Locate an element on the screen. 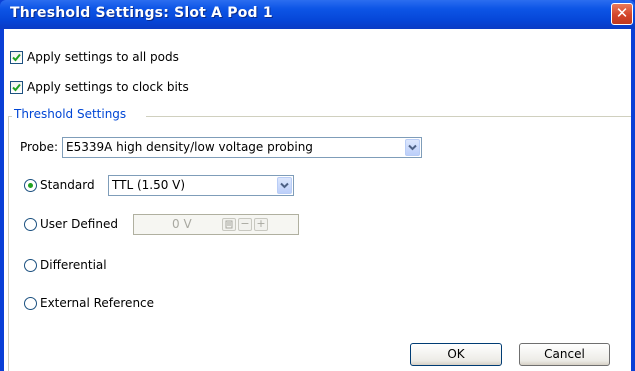 This screenshot has height=371, width=635. standard-label: Standard is located at coordinates (67, 185).